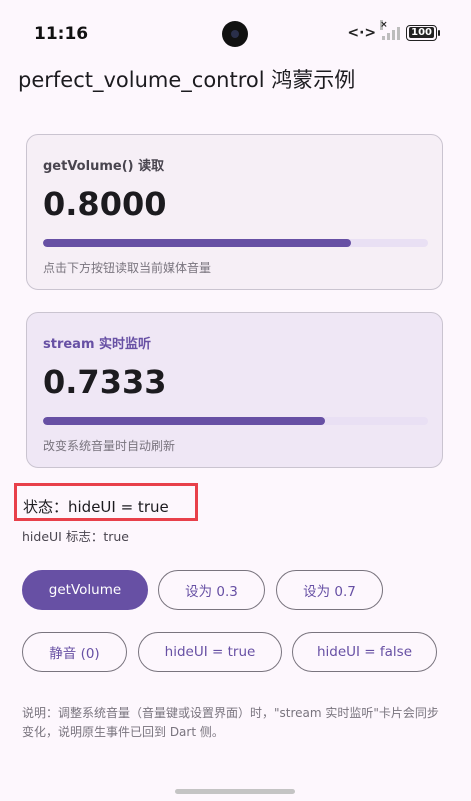 The height and width of the screenshot is (801, 471). I want to click on get-volume-hint: 点击下方按钮读取当前媒体音量, so click(127, 268).